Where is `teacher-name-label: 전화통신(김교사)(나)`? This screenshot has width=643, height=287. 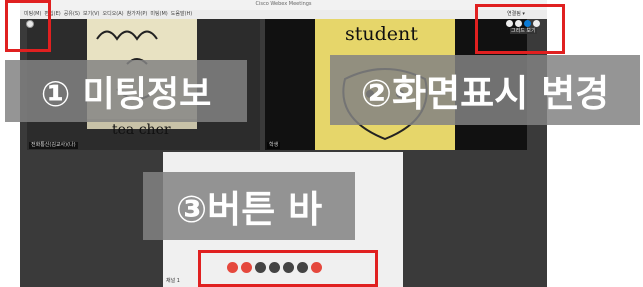
teacher-name-label: 전화통신(김교사)(나) is located at coordinates (53, 145).